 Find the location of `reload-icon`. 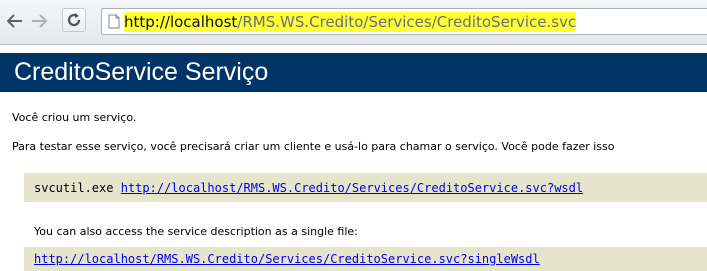

reload-icon is located at coordinates (74, 20).